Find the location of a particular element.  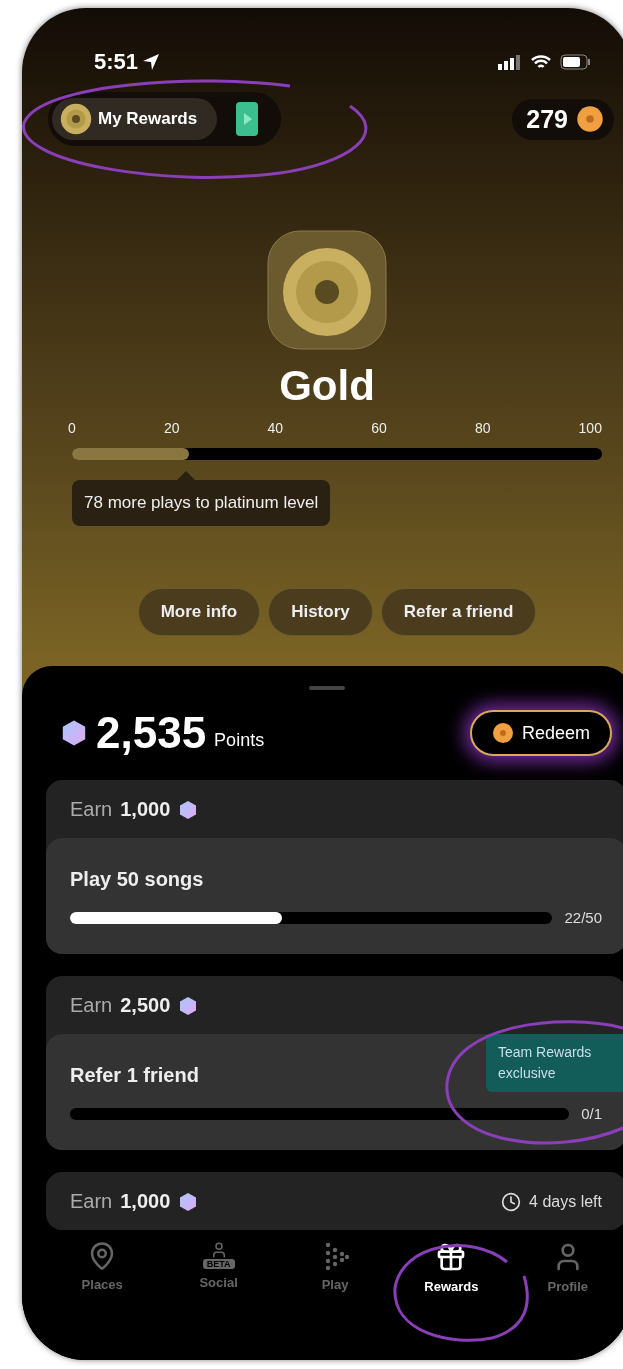

nav-tab: Places is located at coordinates (102, 1280).